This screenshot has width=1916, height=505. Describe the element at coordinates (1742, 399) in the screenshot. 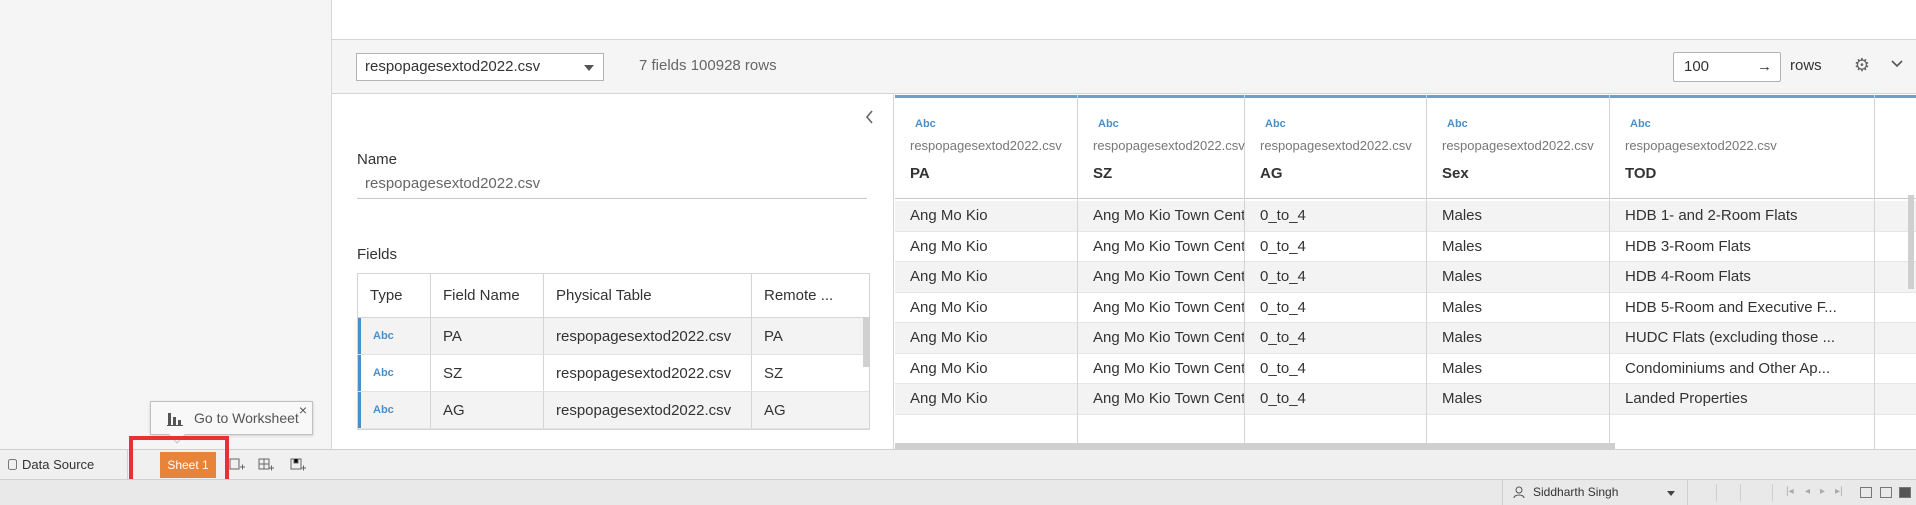

I see `grid-cell: Landed Properties` at that location.